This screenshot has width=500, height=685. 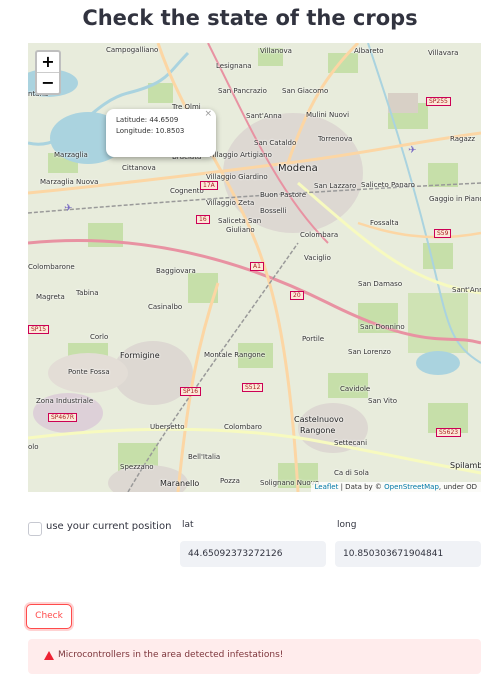 What do you see at coordinates (167, 427) in the screenshot?
I see `map-label-ubersetto: Ubersetto` at bounding box center [167, 427].